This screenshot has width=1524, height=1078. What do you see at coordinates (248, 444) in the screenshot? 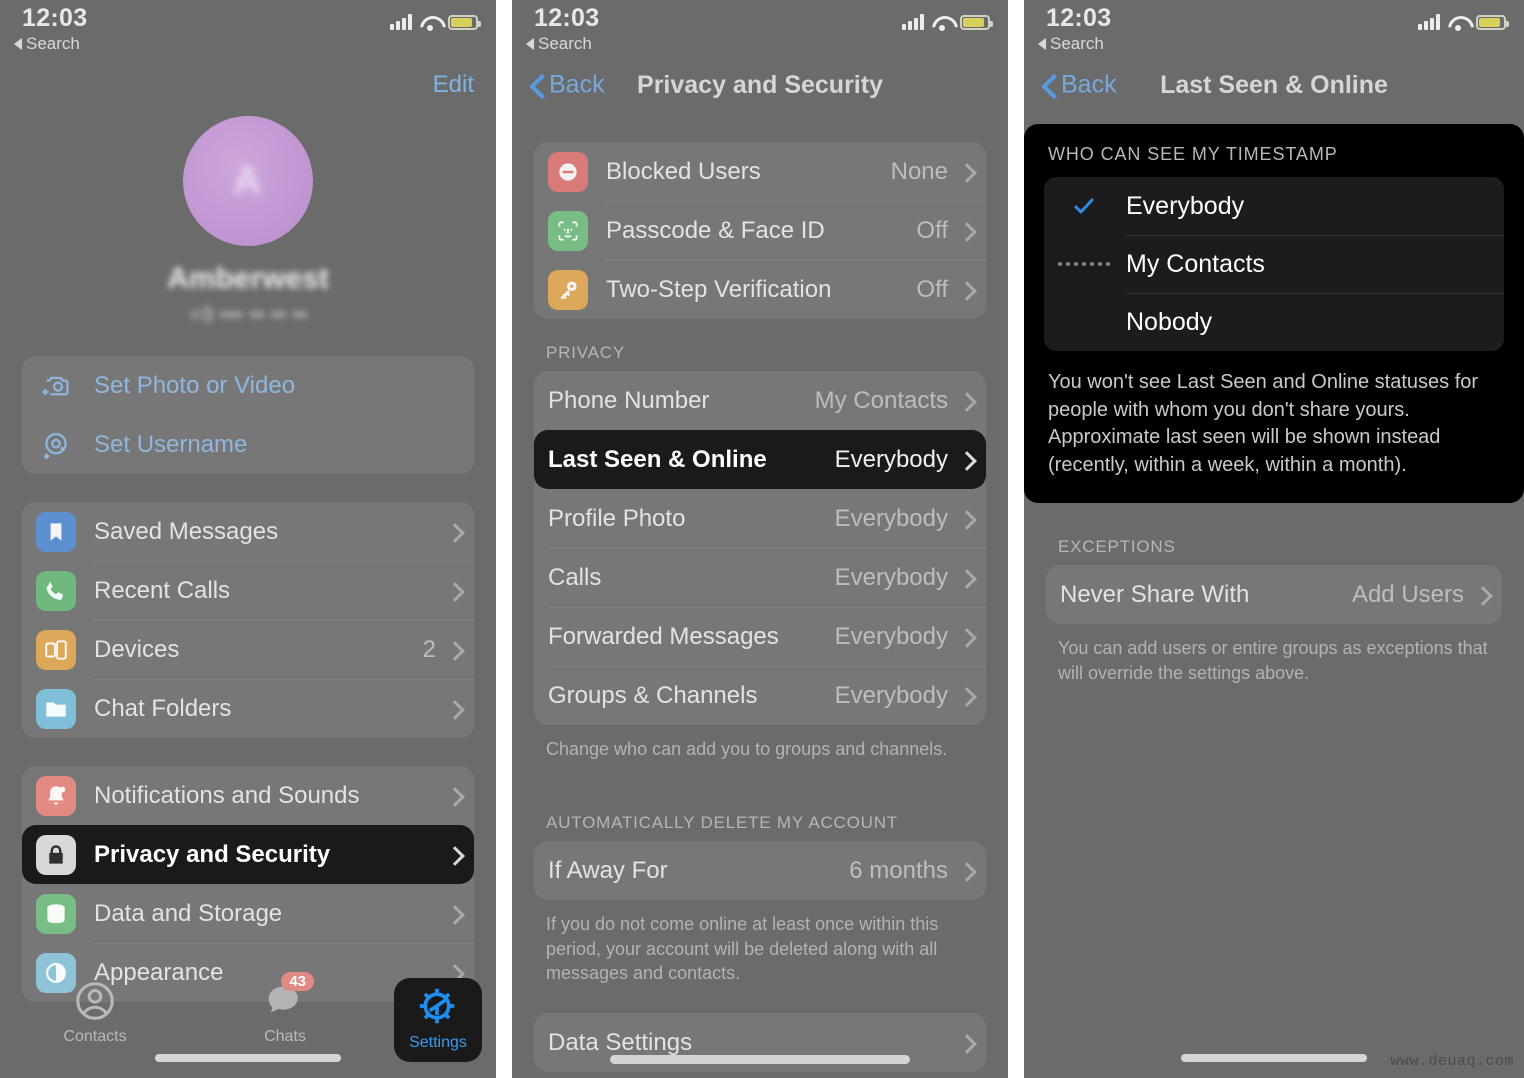
I see `set-username-row: Set Username` at bounding box center [248, 444].